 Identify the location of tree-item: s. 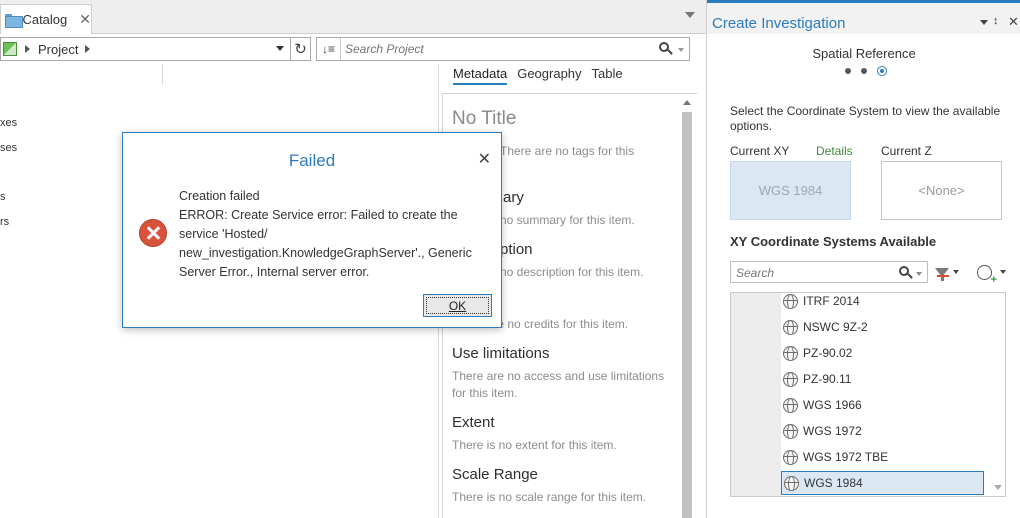
(3, 197).